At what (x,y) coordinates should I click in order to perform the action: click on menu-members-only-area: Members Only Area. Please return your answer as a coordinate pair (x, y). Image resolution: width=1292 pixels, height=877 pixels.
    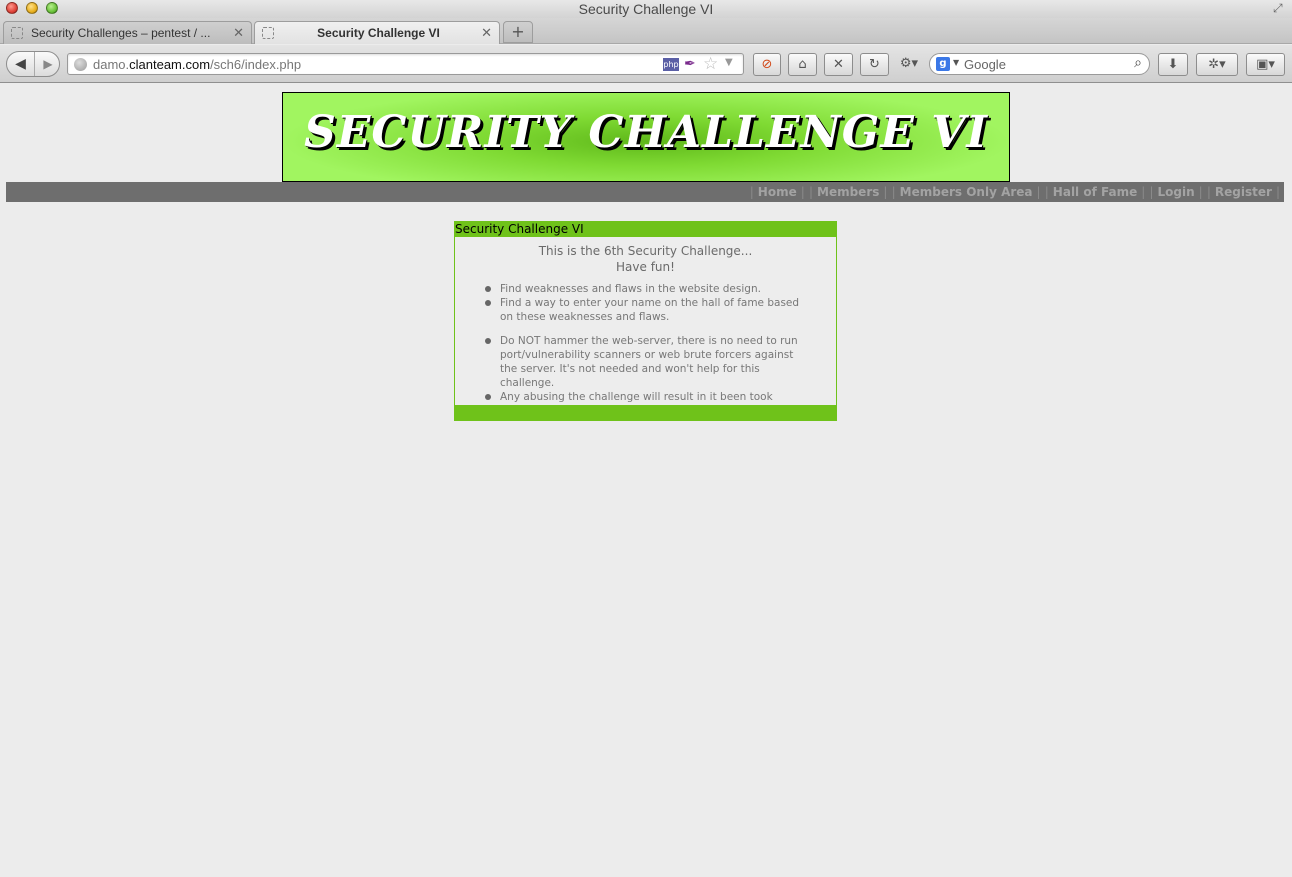
    Looking at the image, I should click on (966, 192).